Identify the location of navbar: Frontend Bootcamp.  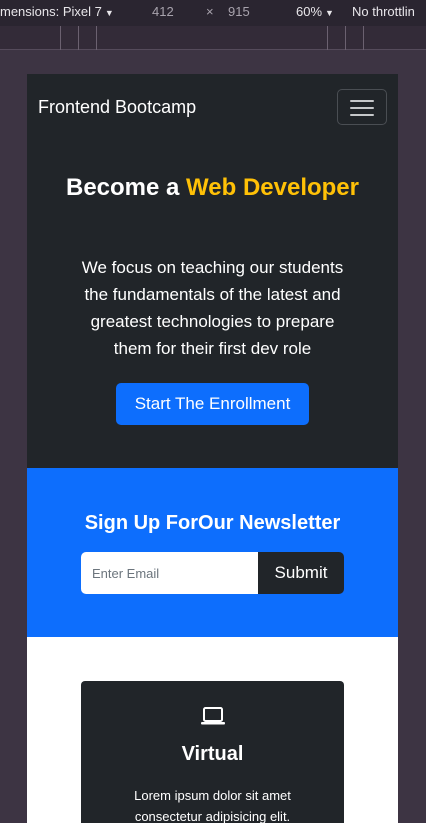
(212, 107).